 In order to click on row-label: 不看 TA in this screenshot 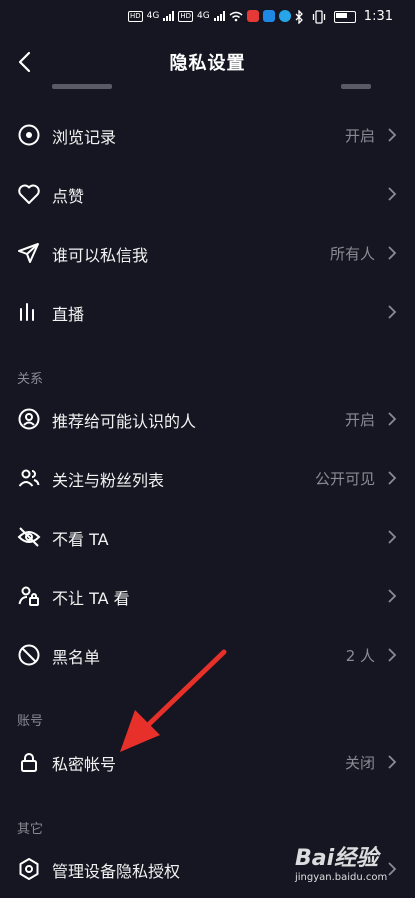, I will do `click(80, 539)`.